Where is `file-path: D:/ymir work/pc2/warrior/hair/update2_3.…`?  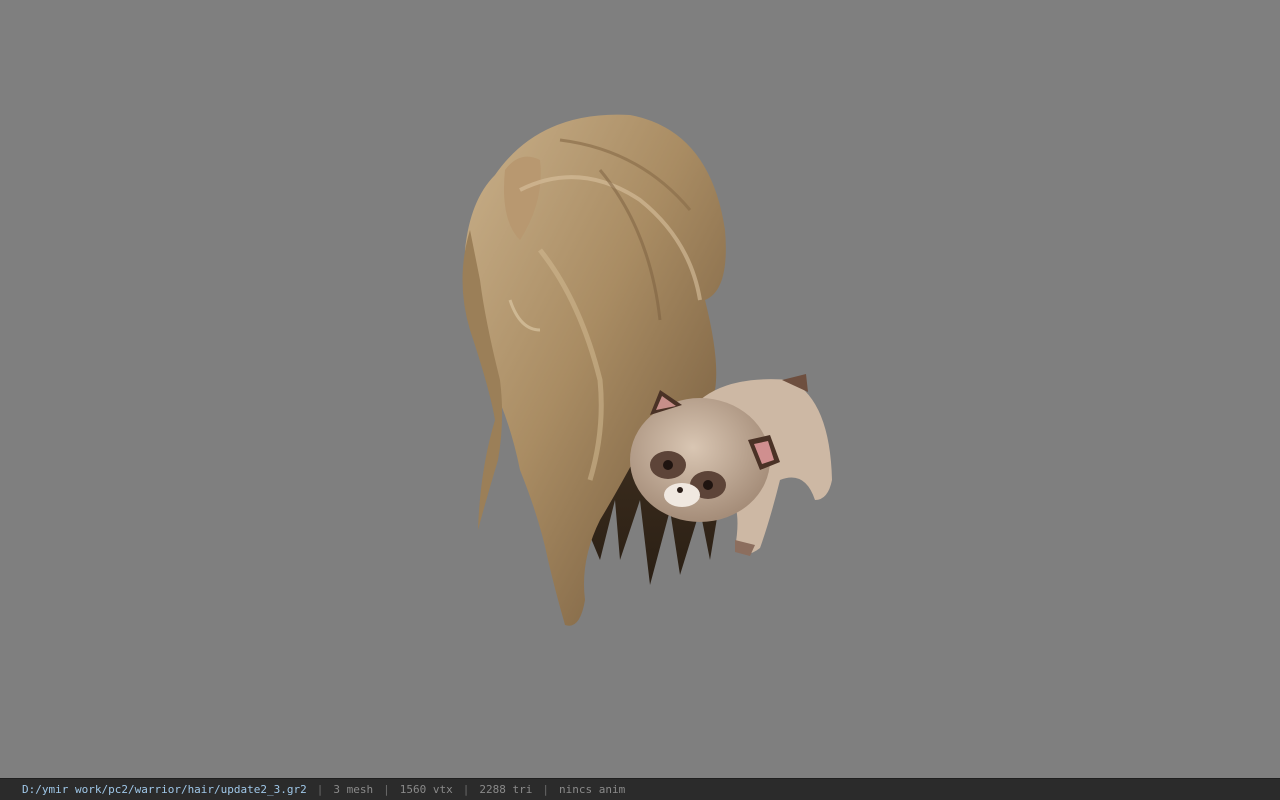 file-path: D:/ymir work/pc2/warrior/hair/update2_3.… is located at coordinates (164, 789).